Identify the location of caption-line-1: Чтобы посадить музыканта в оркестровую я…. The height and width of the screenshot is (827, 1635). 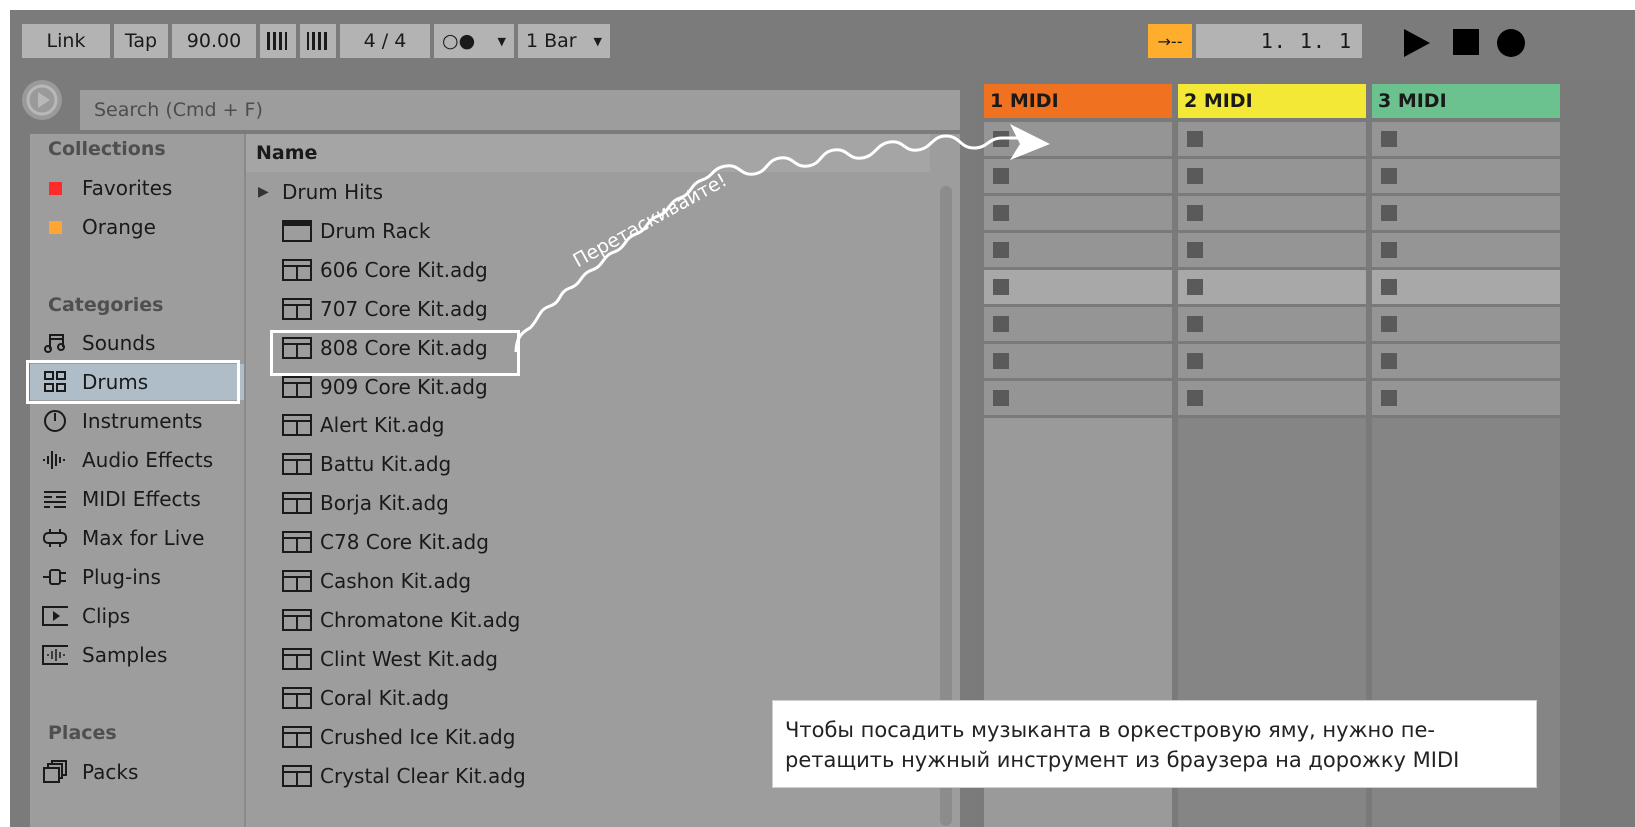
(1110, 730).